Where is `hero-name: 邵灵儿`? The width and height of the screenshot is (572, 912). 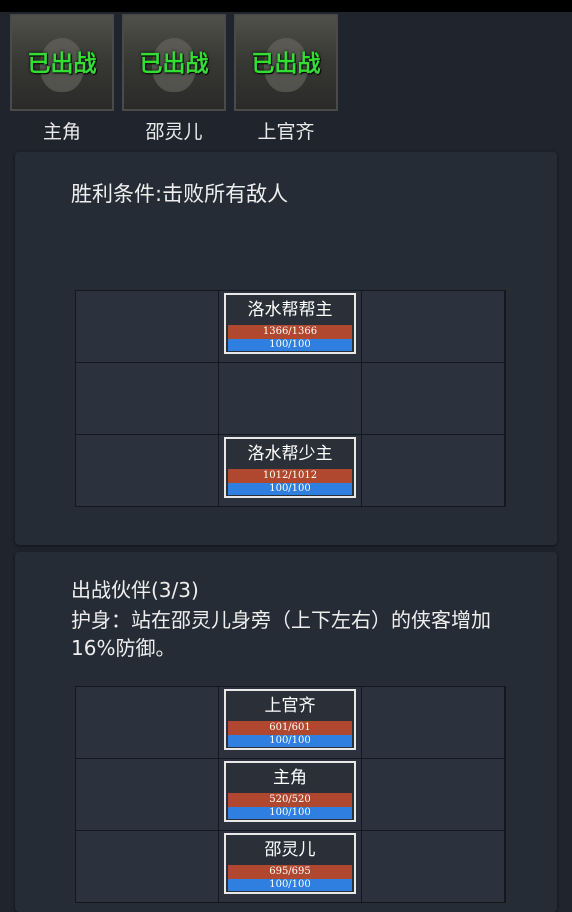 hero-name: 邵灵儿 is located at coordinates (174, 132).